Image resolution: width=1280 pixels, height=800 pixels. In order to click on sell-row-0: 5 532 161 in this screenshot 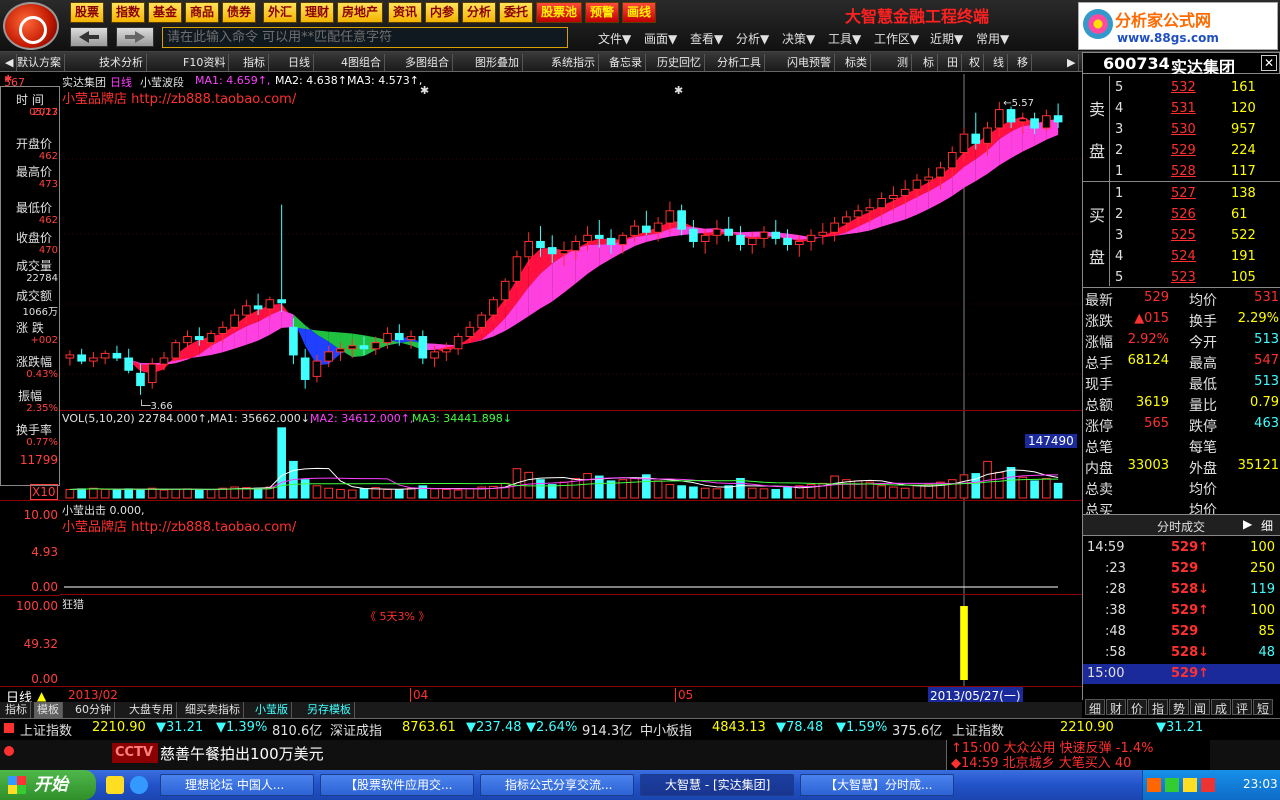, I will do `click(1181, 88)`.